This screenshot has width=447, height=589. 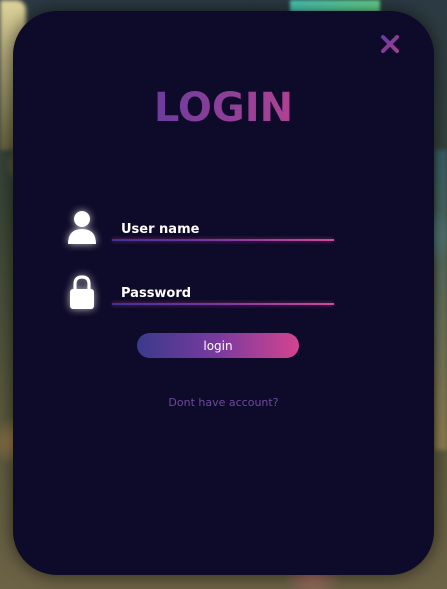 I want to click on password-underline, so click(x=223, y=304).